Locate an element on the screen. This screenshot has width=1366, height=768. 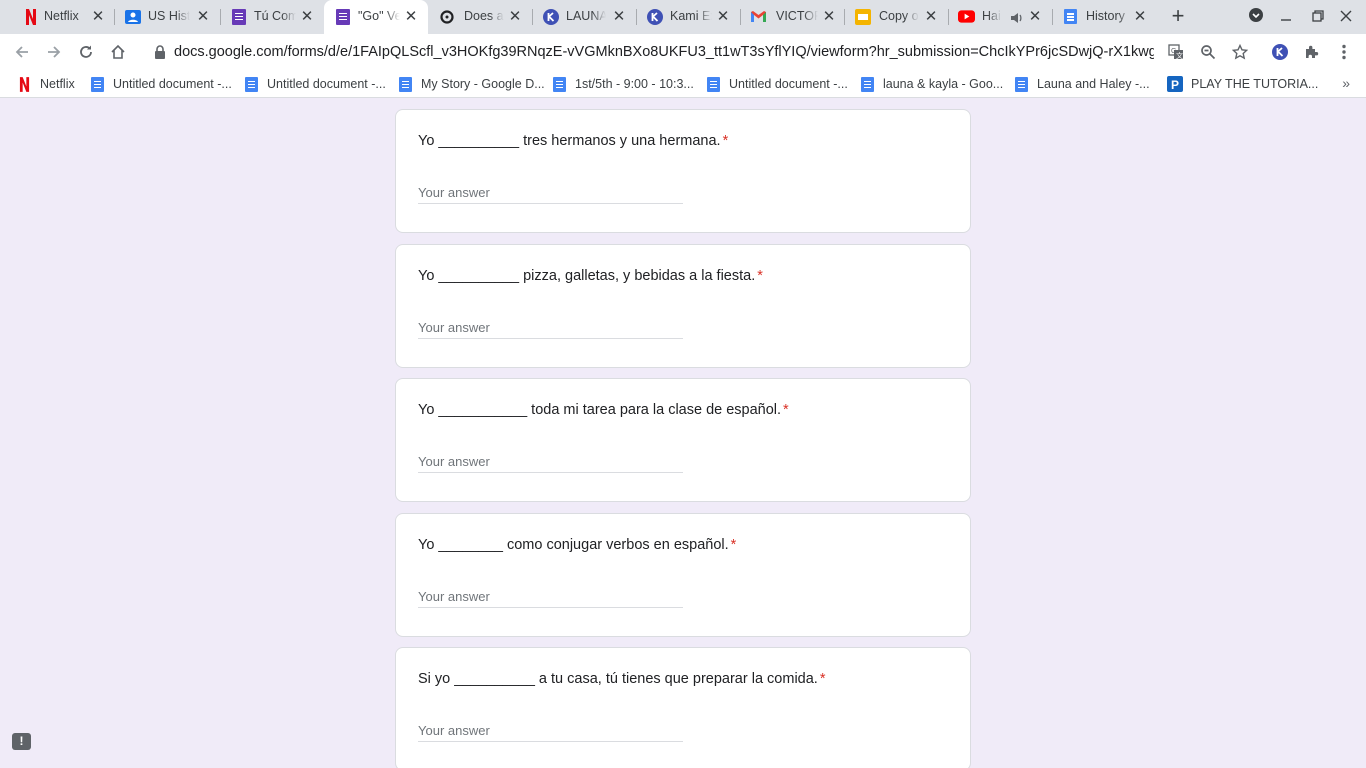
tab-title: US History is located at coordinates (169, 16).